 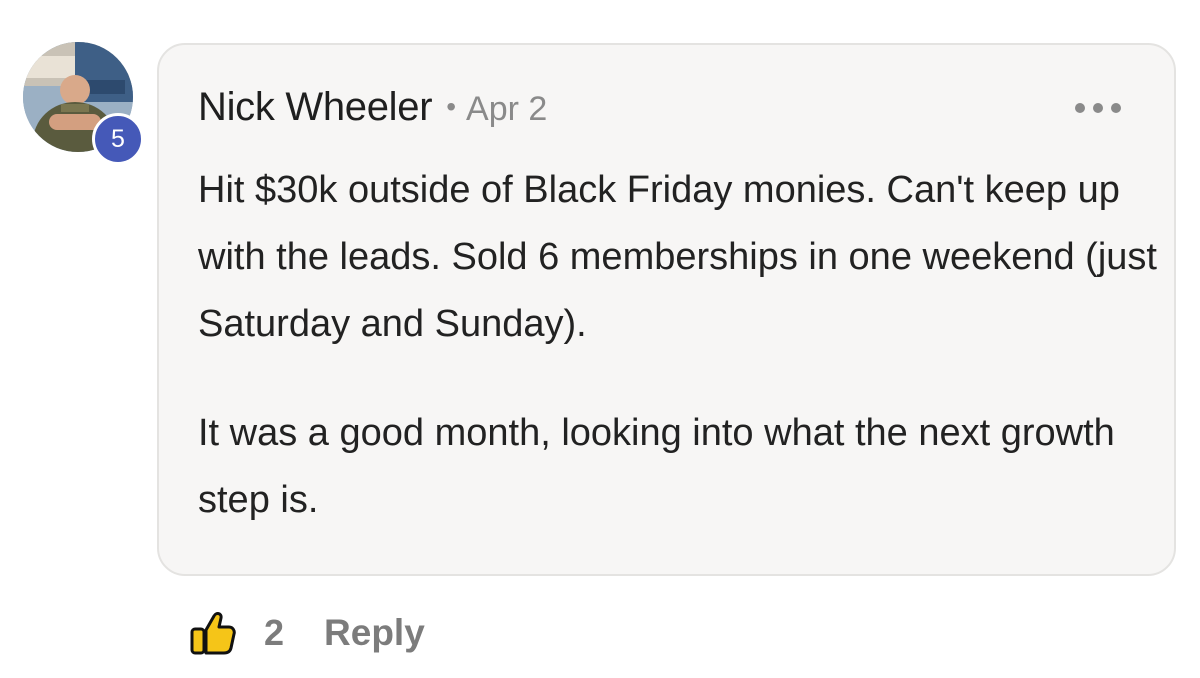 I want to click on more-options-button, so click(x=1098, y=108).